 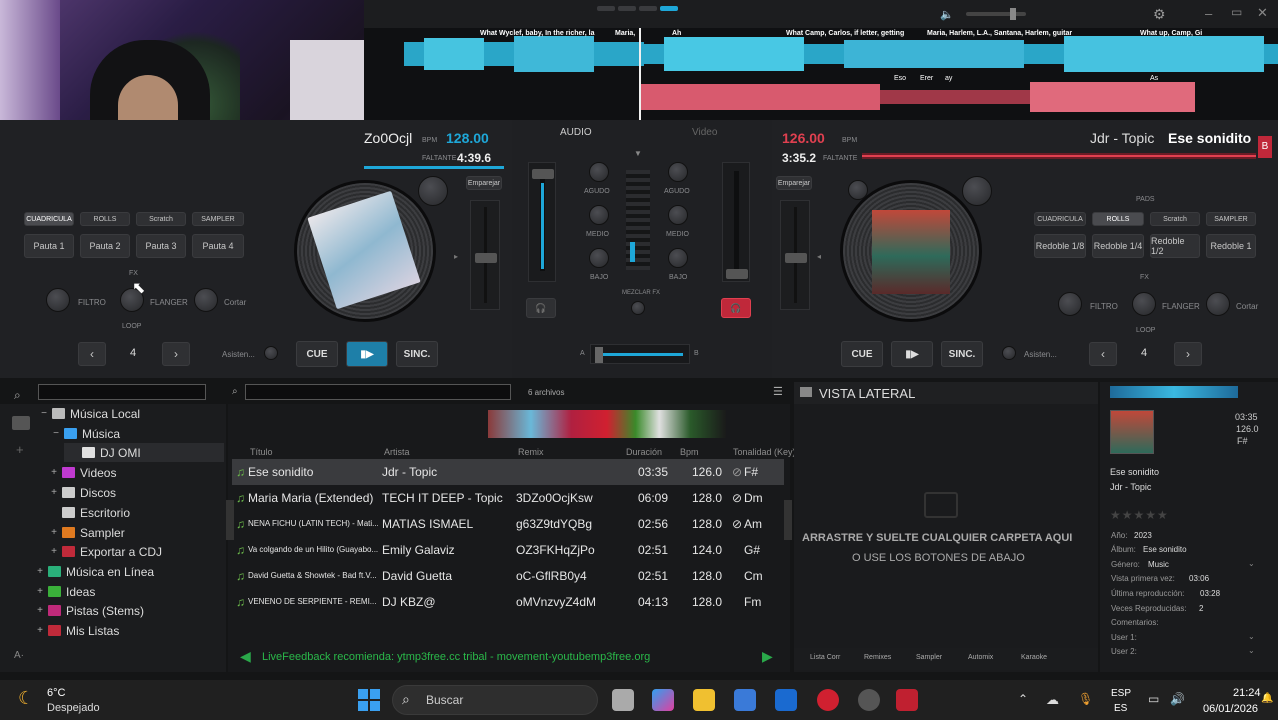 What do you see at coordinates (786, 700) in the screenshot?
I see `outlook-icon` at bounding box center [786, 700].